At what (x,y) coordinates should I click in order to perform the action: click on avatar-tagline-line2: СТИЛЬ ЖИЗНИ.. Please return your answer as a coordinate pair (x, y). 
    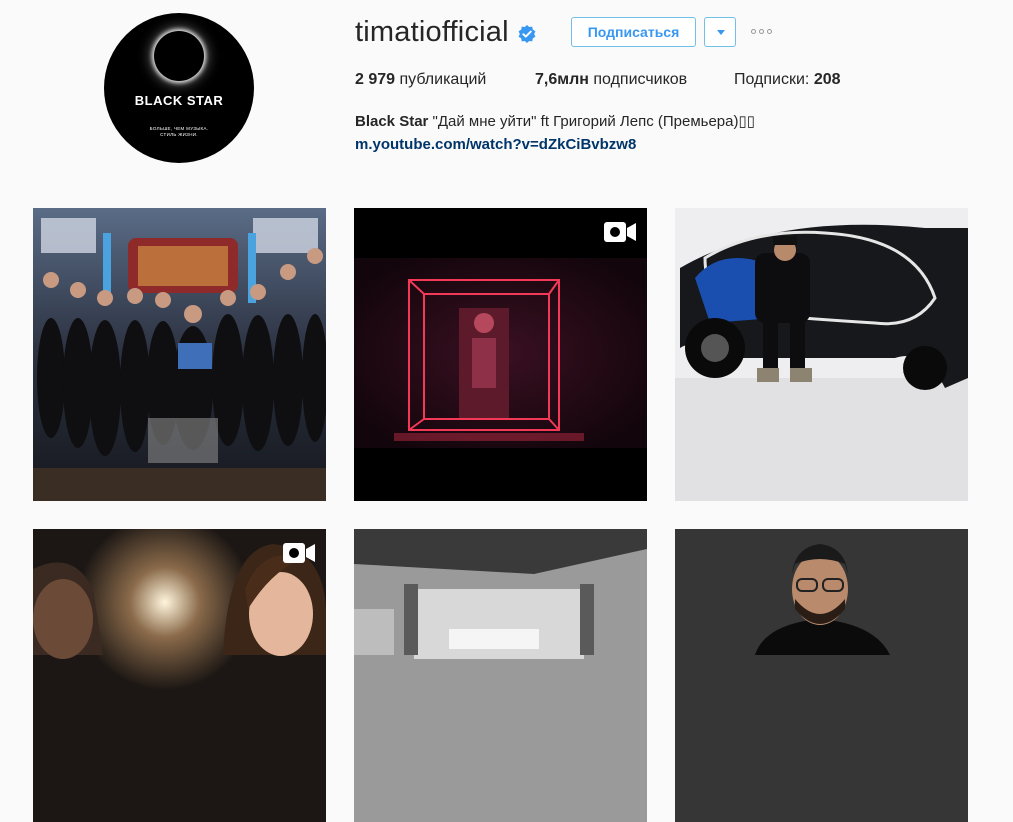
    Looking at the image, I should click on (179, 134).